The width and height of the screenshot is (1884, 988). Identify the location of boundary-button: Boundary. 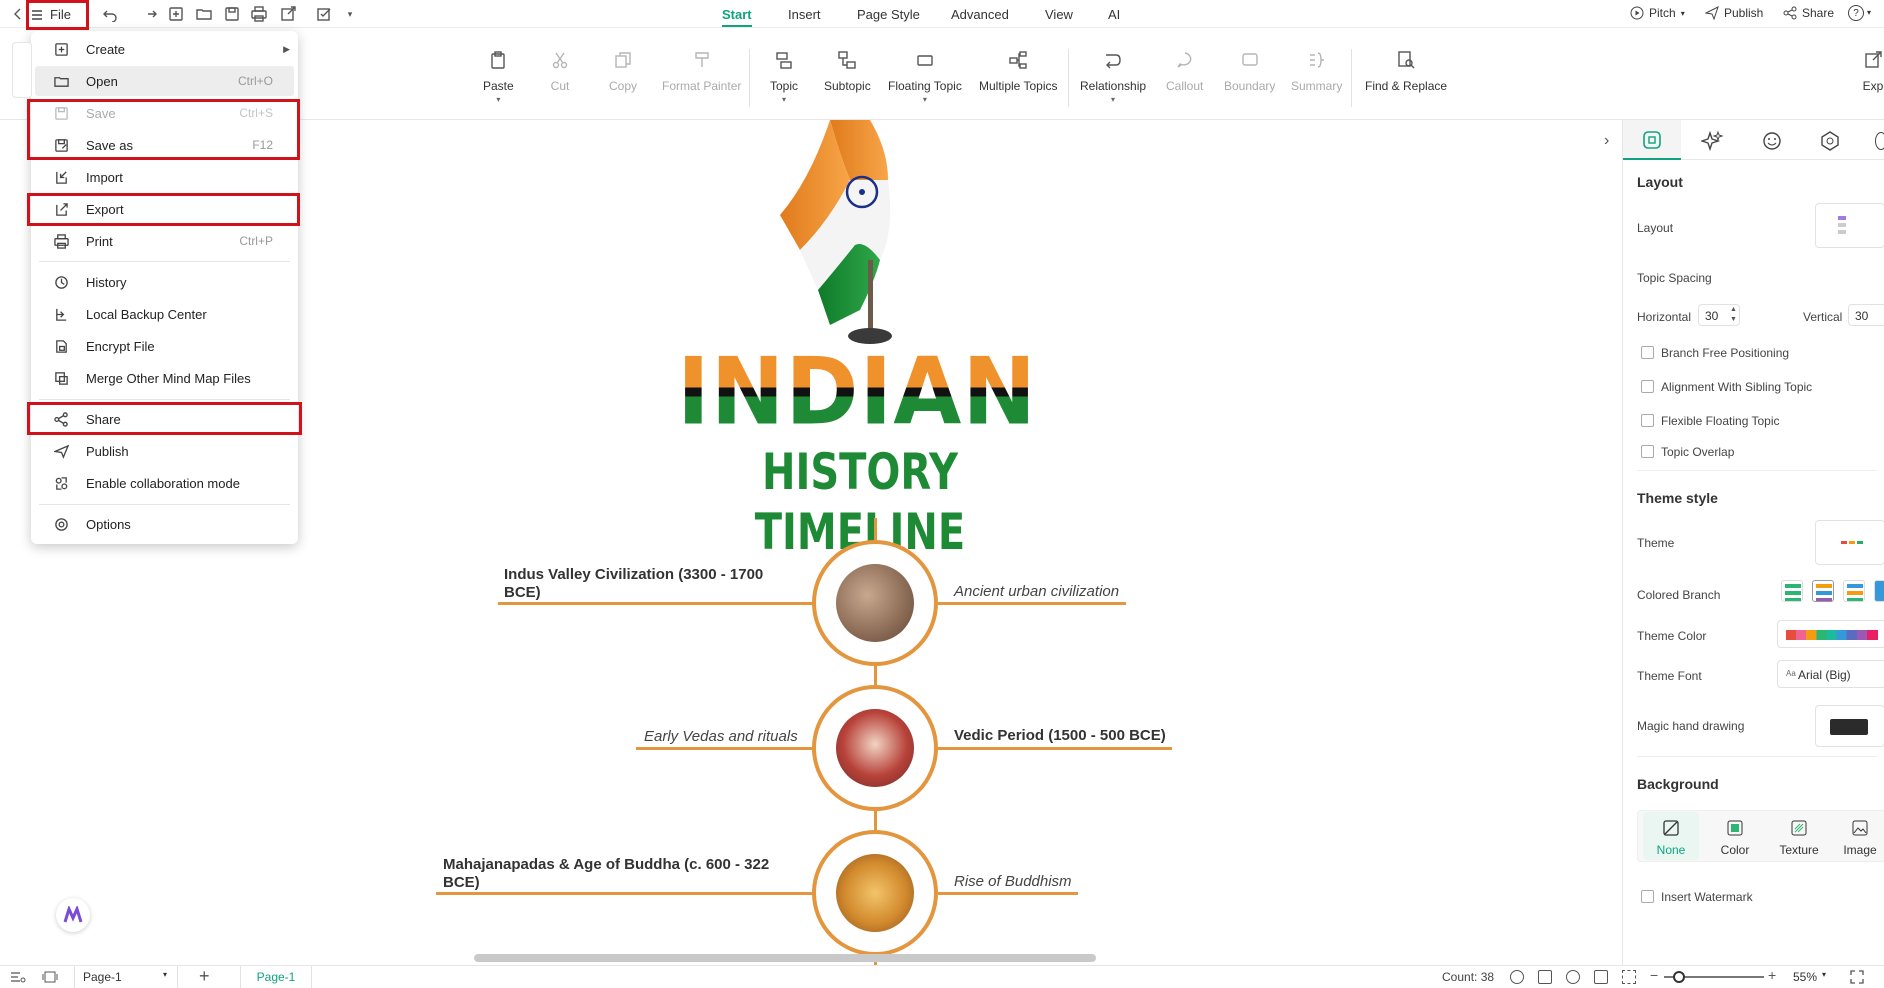
(1249, 71).